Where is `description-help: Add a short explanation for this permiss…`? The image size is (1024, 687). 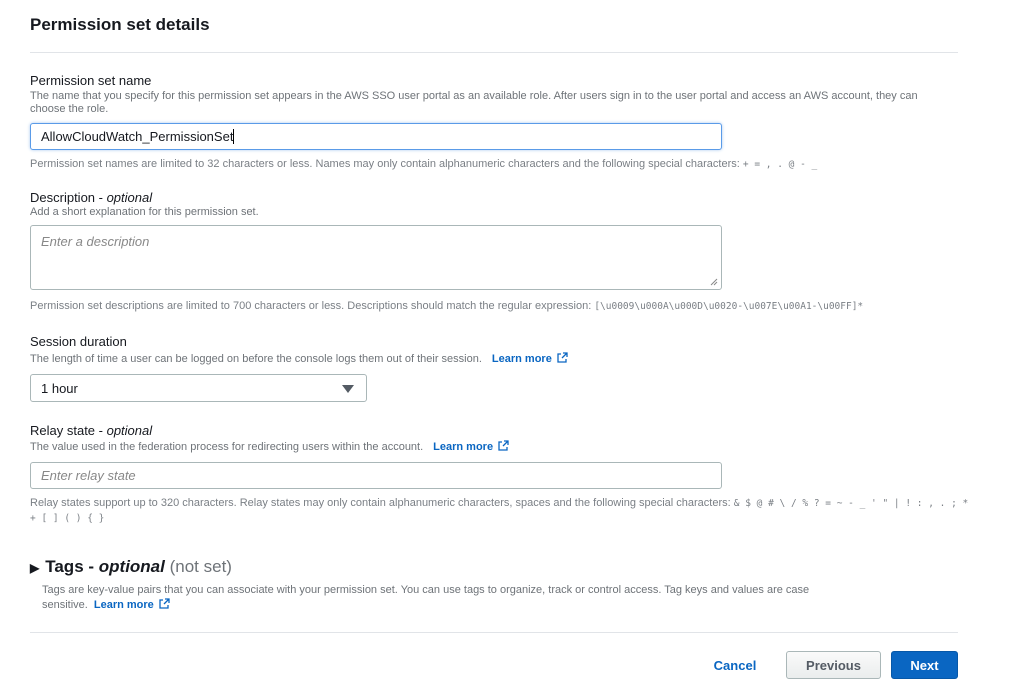
description-help: Add a short explanation for this permiss… is located at coordinates (144, 212).